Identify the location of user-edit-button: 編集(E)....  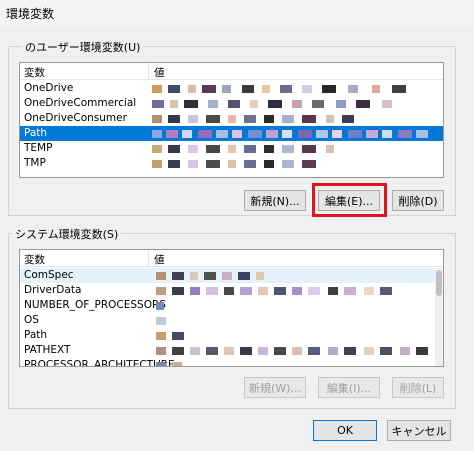
(349, 200).